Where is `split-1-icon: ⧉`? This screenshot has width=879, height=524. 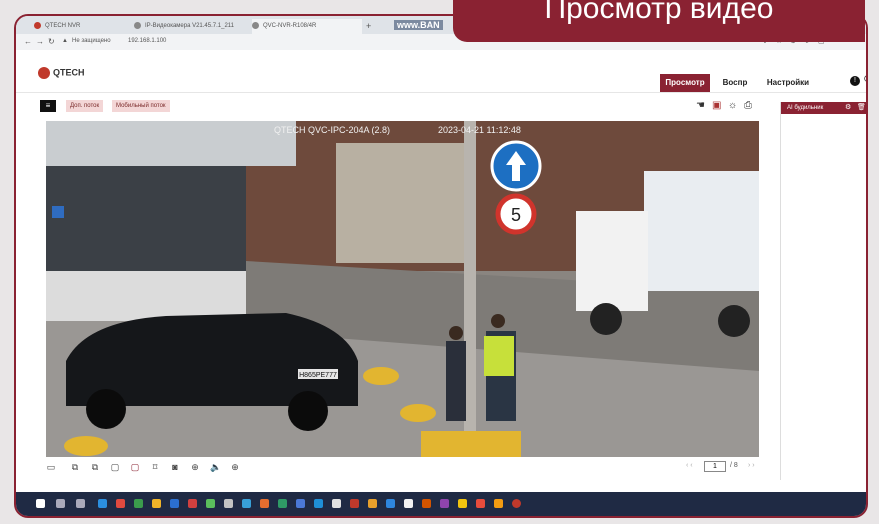
split-1-icon: ⧉ is located at coordinates (75, 467).